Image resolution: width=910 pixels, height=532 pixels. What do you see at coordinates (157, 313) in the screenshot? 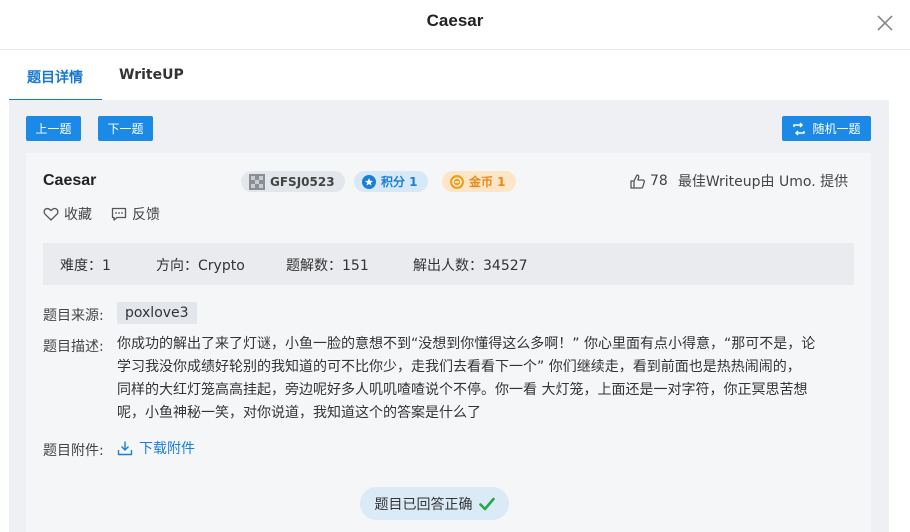
I see `source-tag: poxlove3` at bounding box center [157, 313].